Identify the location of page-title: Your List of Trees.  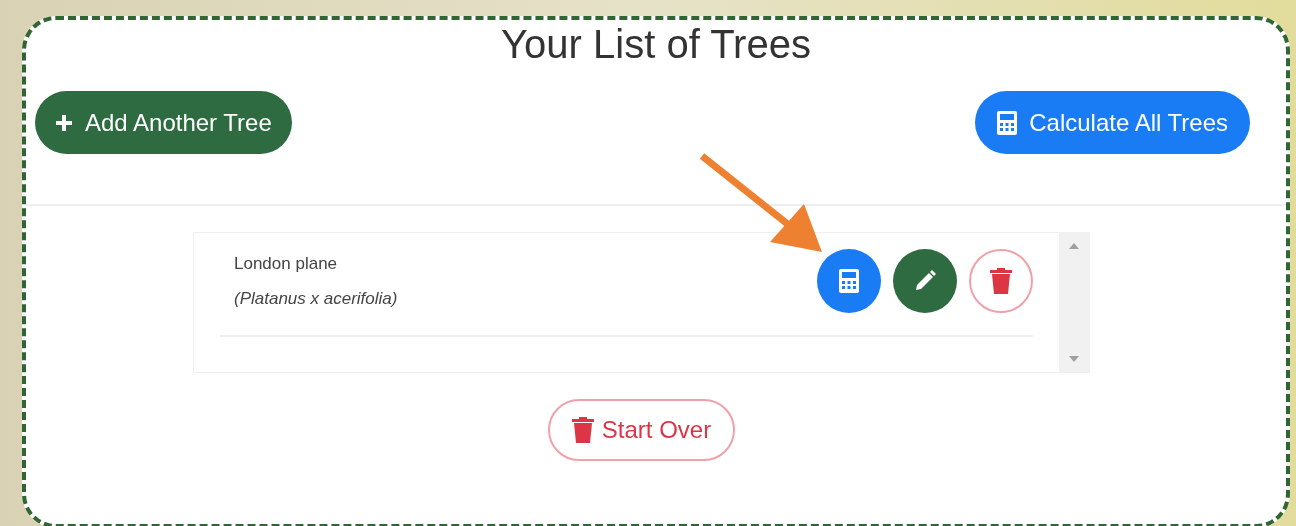
(656, 44).